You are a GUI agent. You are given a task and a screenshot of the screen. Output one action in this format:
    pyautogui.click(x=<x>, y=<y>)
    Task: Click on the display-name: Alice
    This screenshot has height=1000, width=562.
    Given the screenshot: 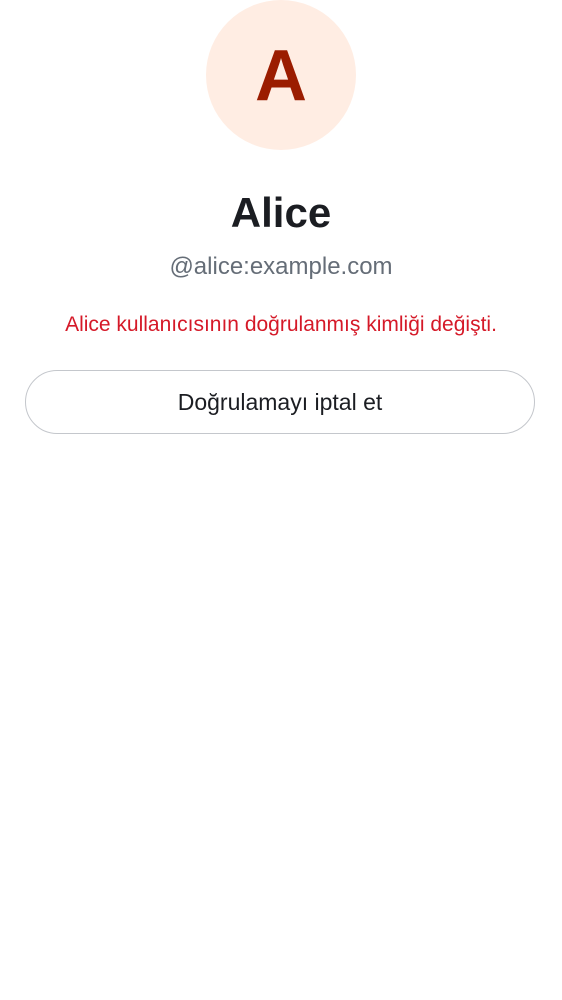 What is the action you would take?
    pyautogui.click(x=281, y=212)
    